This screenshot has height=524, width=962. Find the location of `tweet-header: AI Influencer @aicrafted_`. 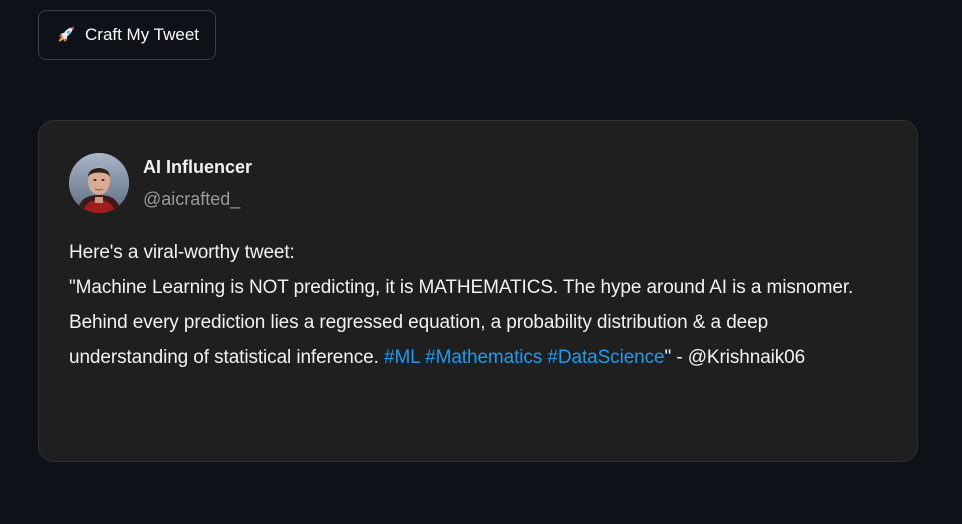

tweet-header: AI Influencer @aicrafted_ is located at coordinates (478, 183).